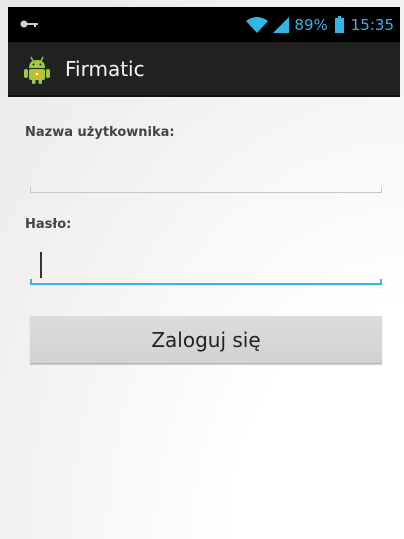 This screenshot has height=539, width=404. I want to click on battery-icon, so click(339, 24).